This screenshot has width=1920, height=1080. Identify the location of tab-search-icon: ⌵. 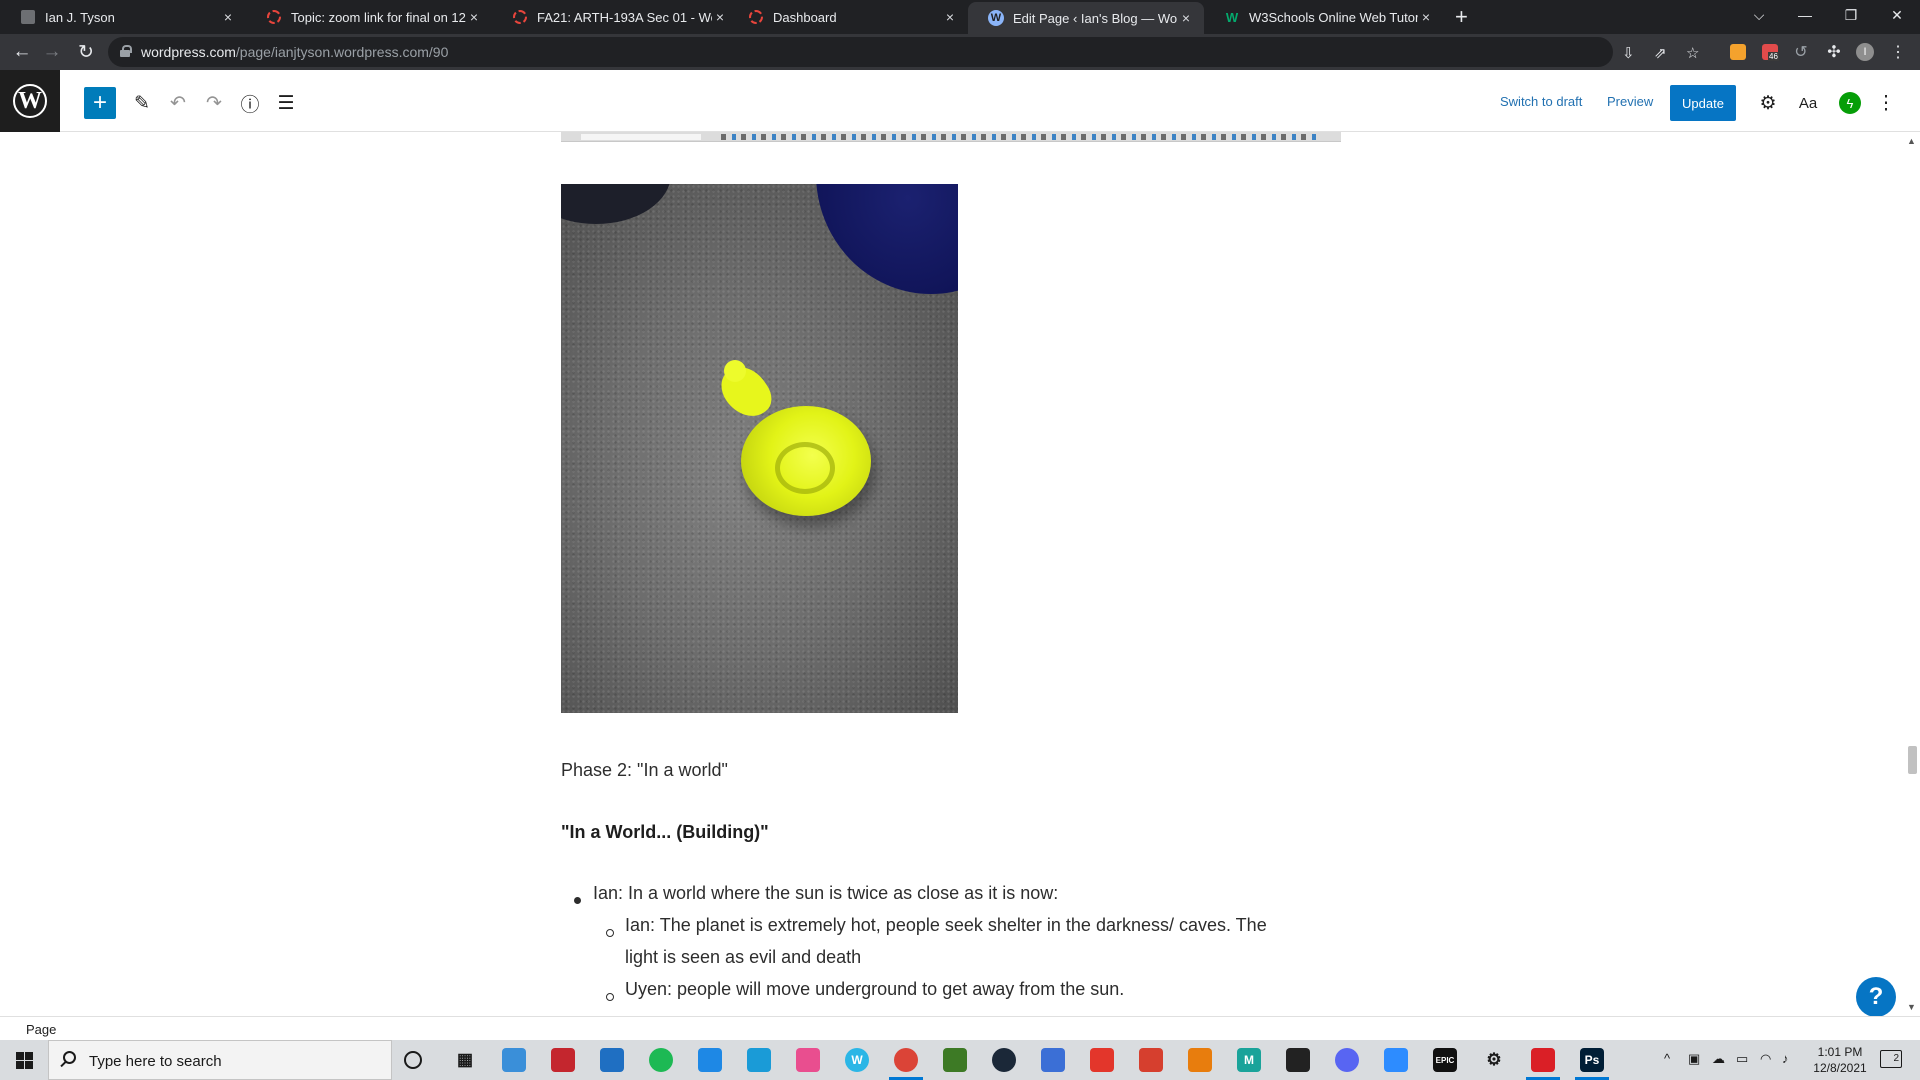
(1759, 15).